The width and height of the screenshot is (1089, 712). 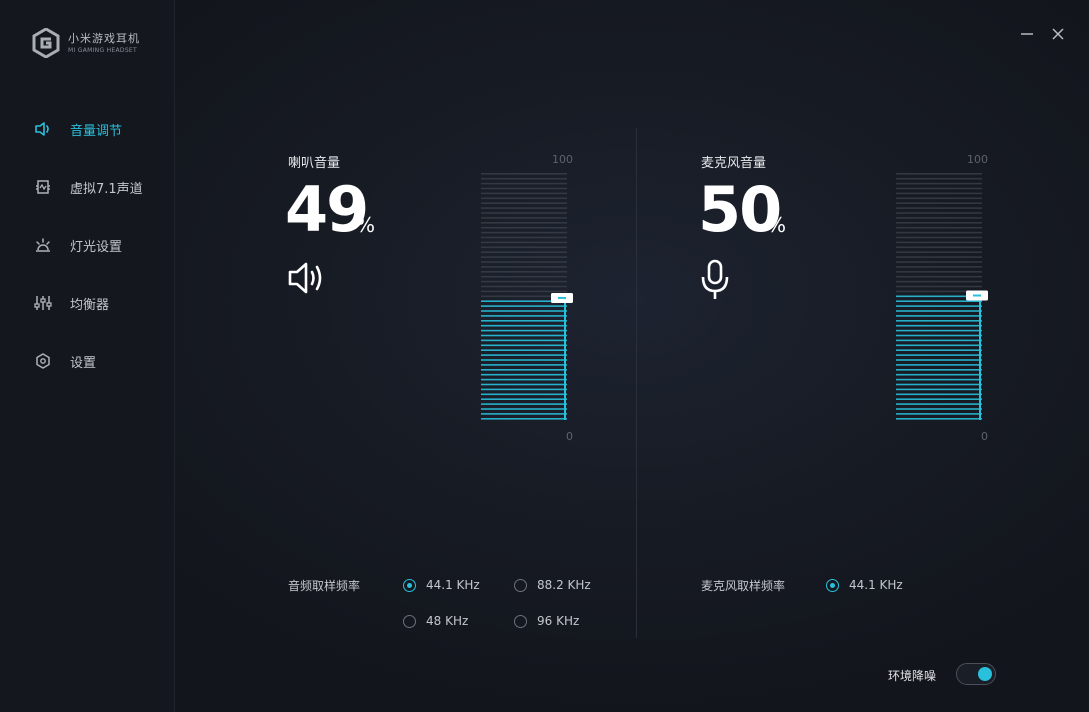 I want to click on sidebar-item-label: 均衡器, so click(x=90, y=305).